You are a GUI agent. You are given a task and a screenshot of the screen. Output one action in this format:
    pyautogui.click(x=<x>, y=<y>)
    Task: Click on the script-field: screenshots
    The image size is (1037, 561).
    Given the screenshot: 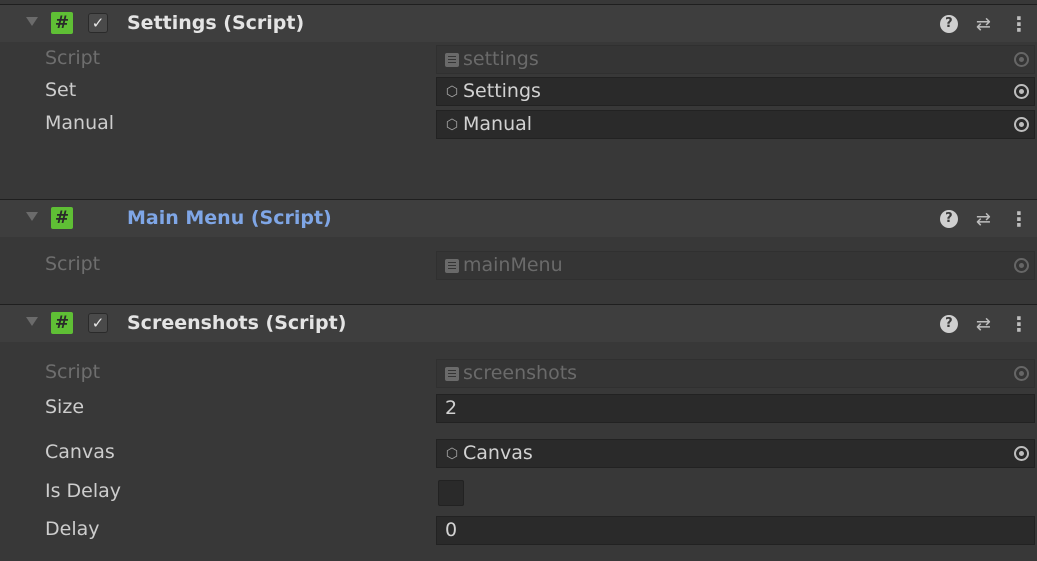 What is the action you would take?
    pyautogui.click(x=735, y=373)
    